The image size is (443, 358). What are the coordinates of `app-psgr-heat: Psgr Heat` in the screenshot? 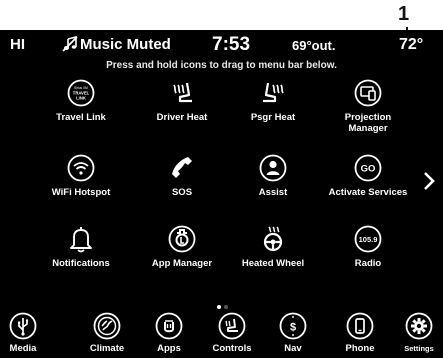 It's located at (273, 101).